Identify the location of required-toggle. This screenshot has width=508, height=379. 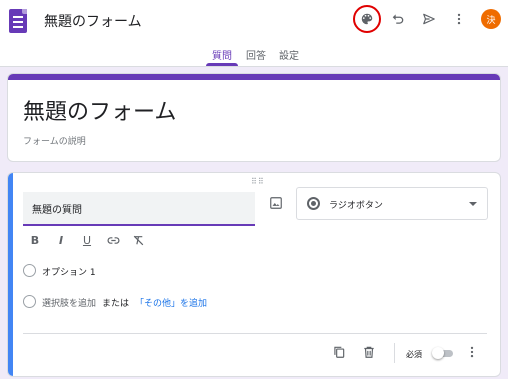
(443, 353).